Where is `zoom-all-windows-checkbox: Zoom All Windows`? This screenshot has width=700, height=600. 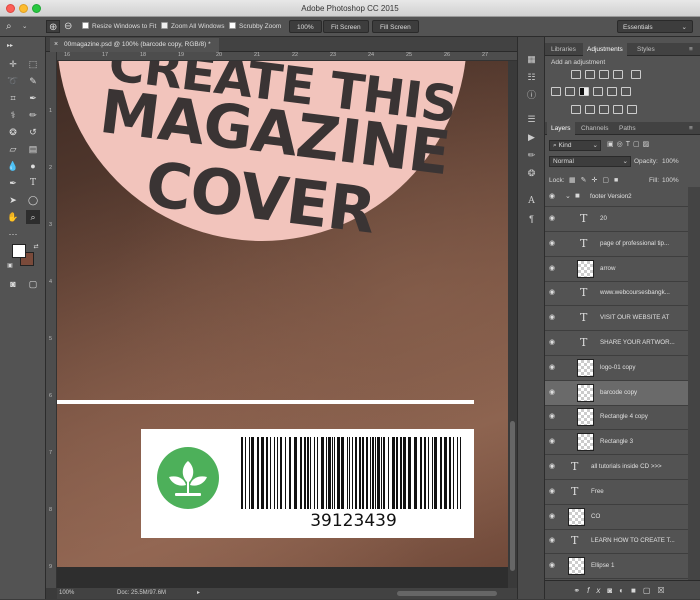 zoom-all-windows-checkbox: Zoom All Windows is located at coordinates (192, 26).